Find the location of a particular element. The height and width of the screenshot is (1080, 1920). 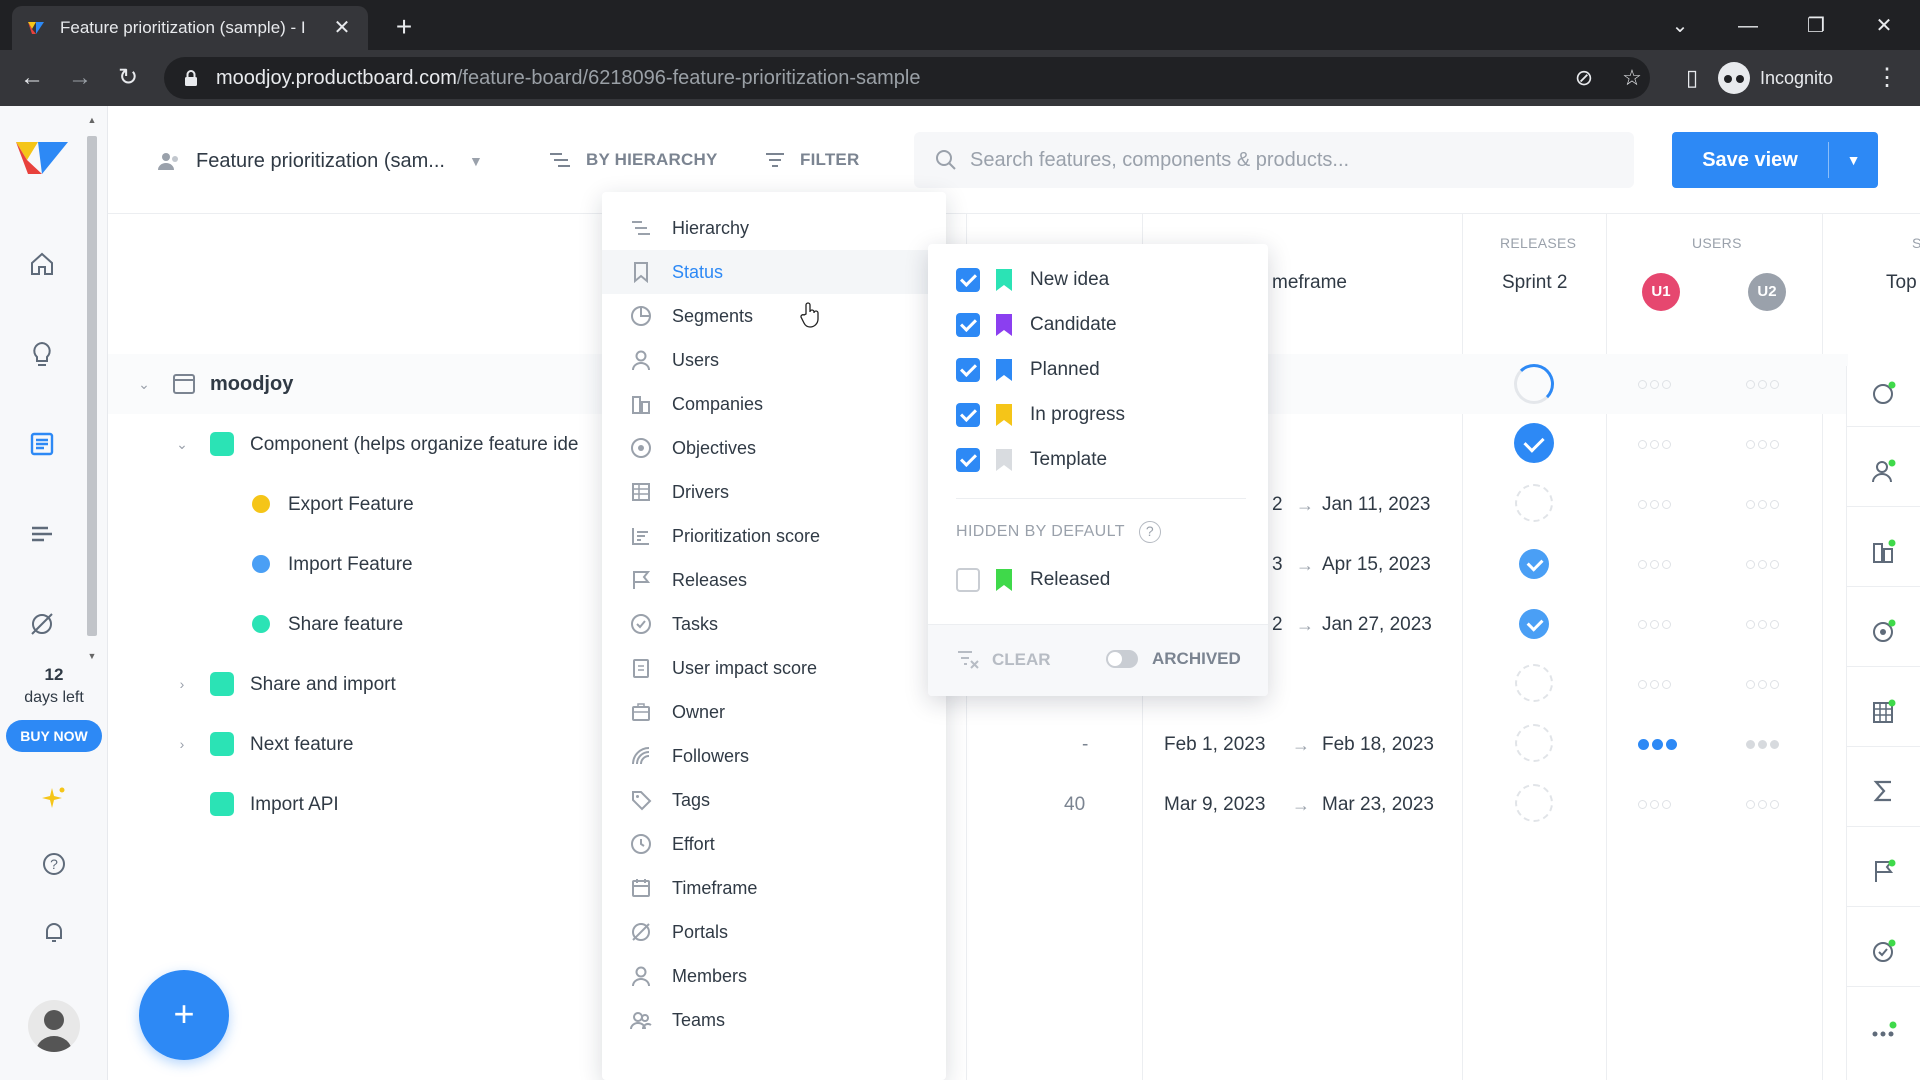

scroll-up-icon: ▲ is located at coordinates (92, 120).